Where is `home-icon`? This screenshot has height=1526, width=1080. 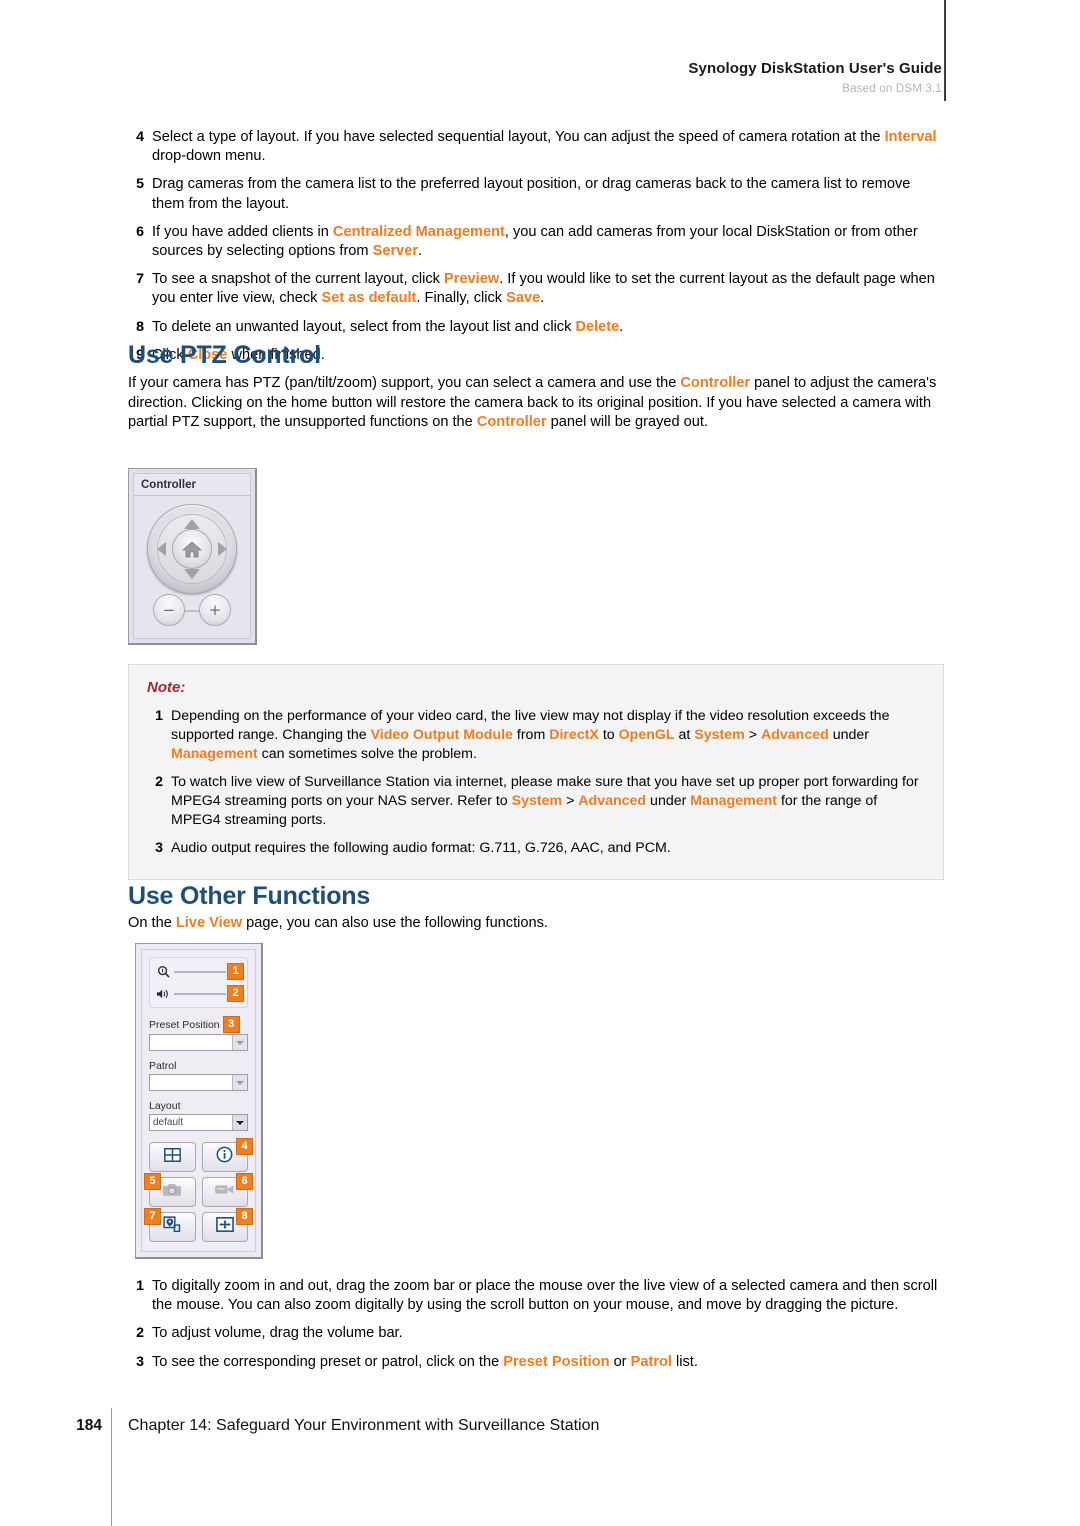 home-icon is located at coordinates (192, 549).